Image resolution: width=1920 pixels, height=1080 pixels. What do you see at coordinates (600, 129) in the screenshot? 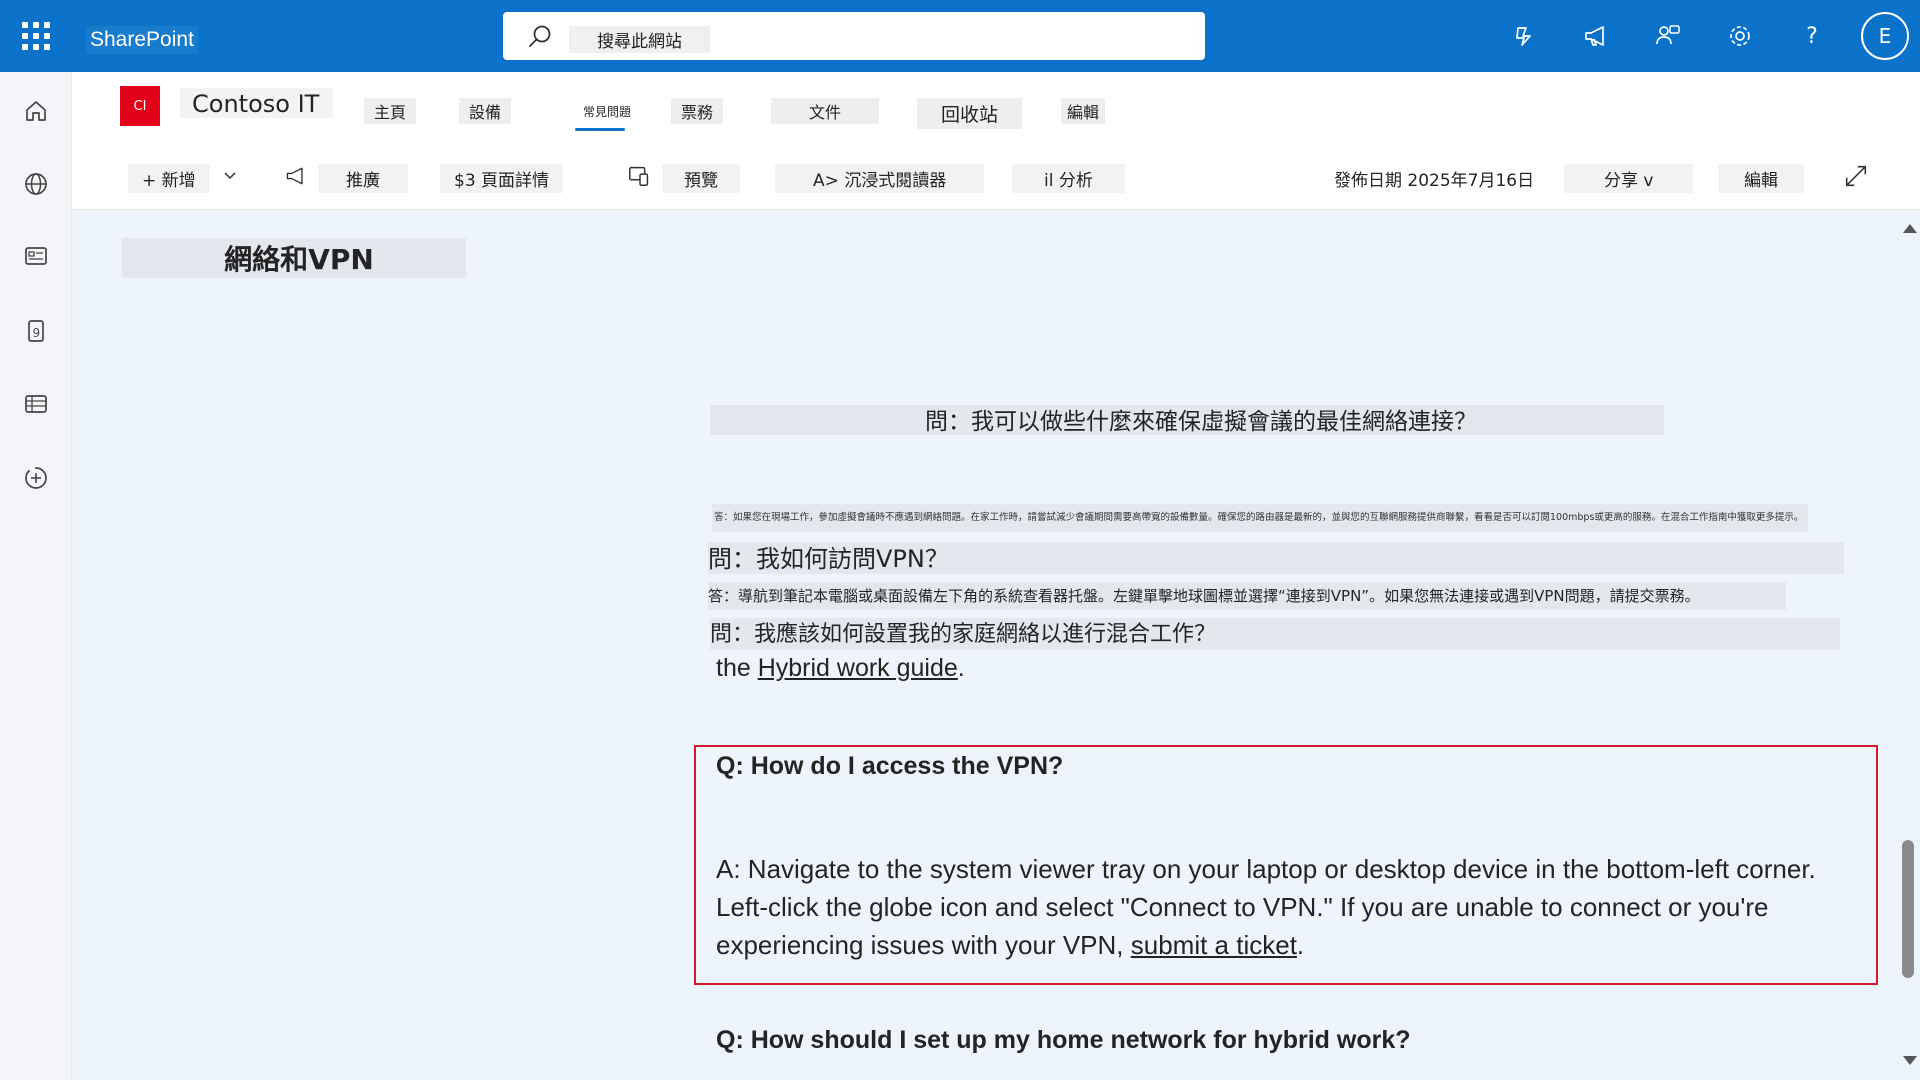
I see `active-nav-indicator` at bounding box center [600, 129].